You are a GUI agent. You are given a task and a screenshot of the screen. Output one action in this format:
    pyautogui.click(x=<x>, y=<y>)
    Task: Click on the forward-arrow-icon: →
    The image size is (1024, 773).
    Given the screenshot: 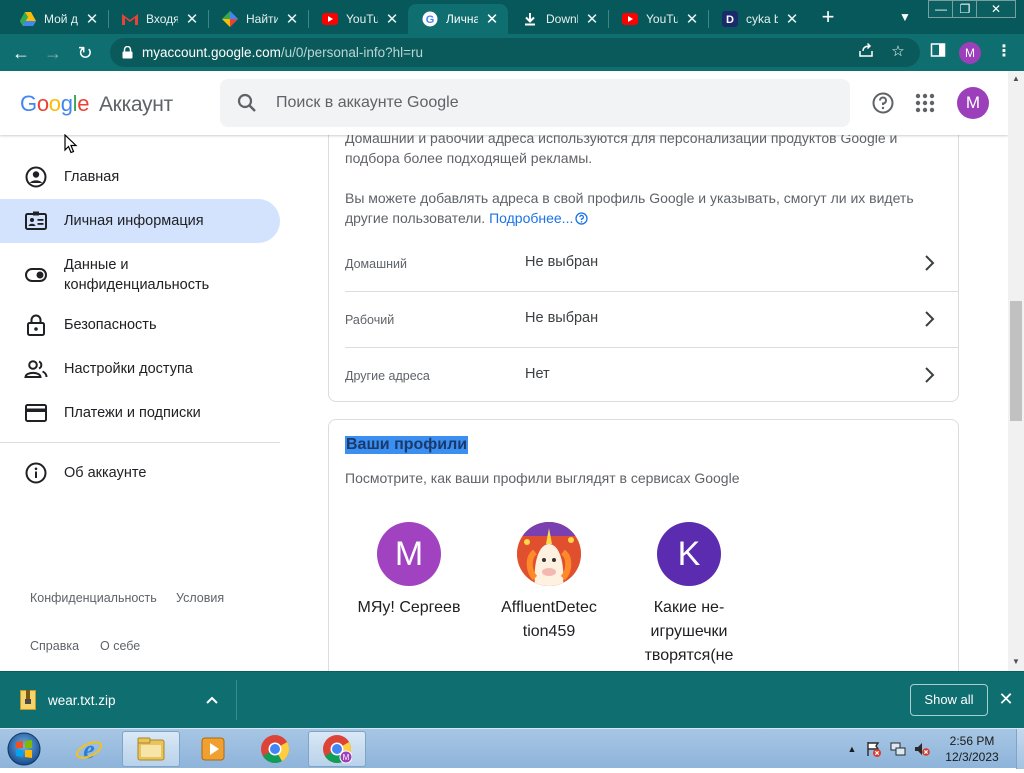 What is the action you would take?
    pyautogui.click(x=53, y=53)
    